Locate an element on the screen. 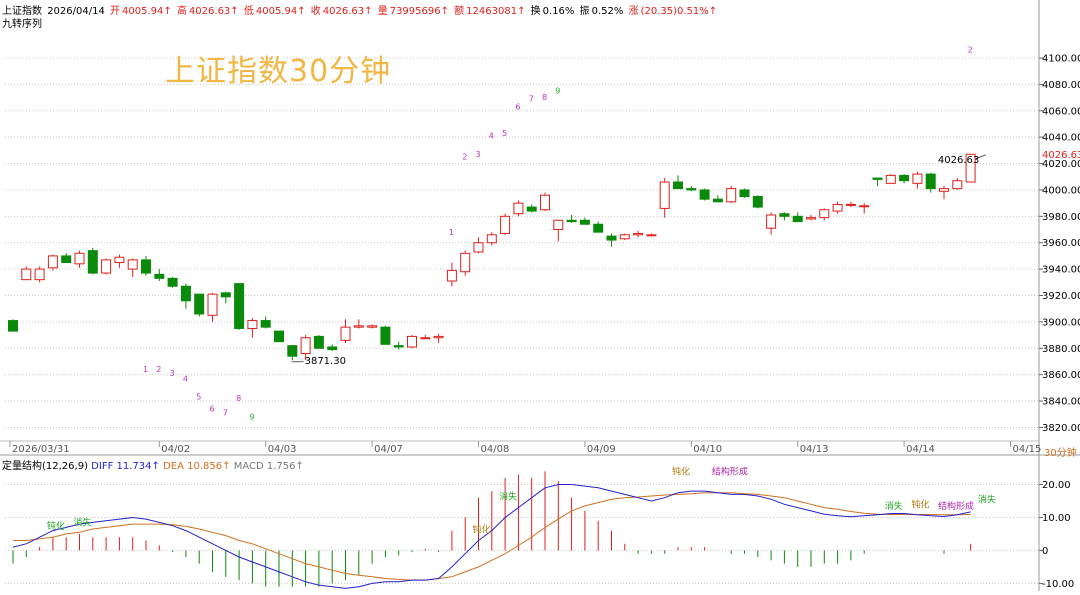 The height and width of the screenshot is (595, 1080). volume-label: 量 is located at coordinates (382, 11).